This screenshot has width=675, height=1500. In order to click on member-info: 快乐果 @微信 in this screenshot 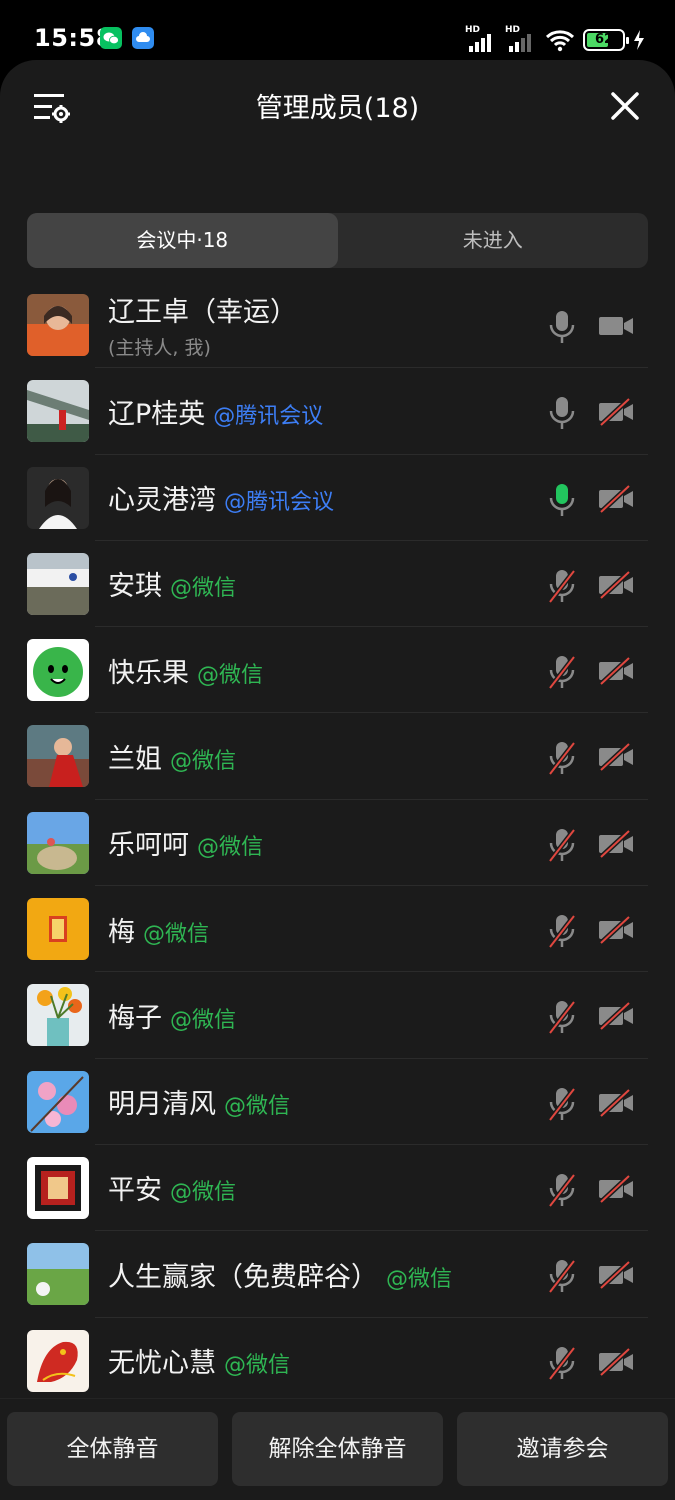, I will do `click(185, 670)`.